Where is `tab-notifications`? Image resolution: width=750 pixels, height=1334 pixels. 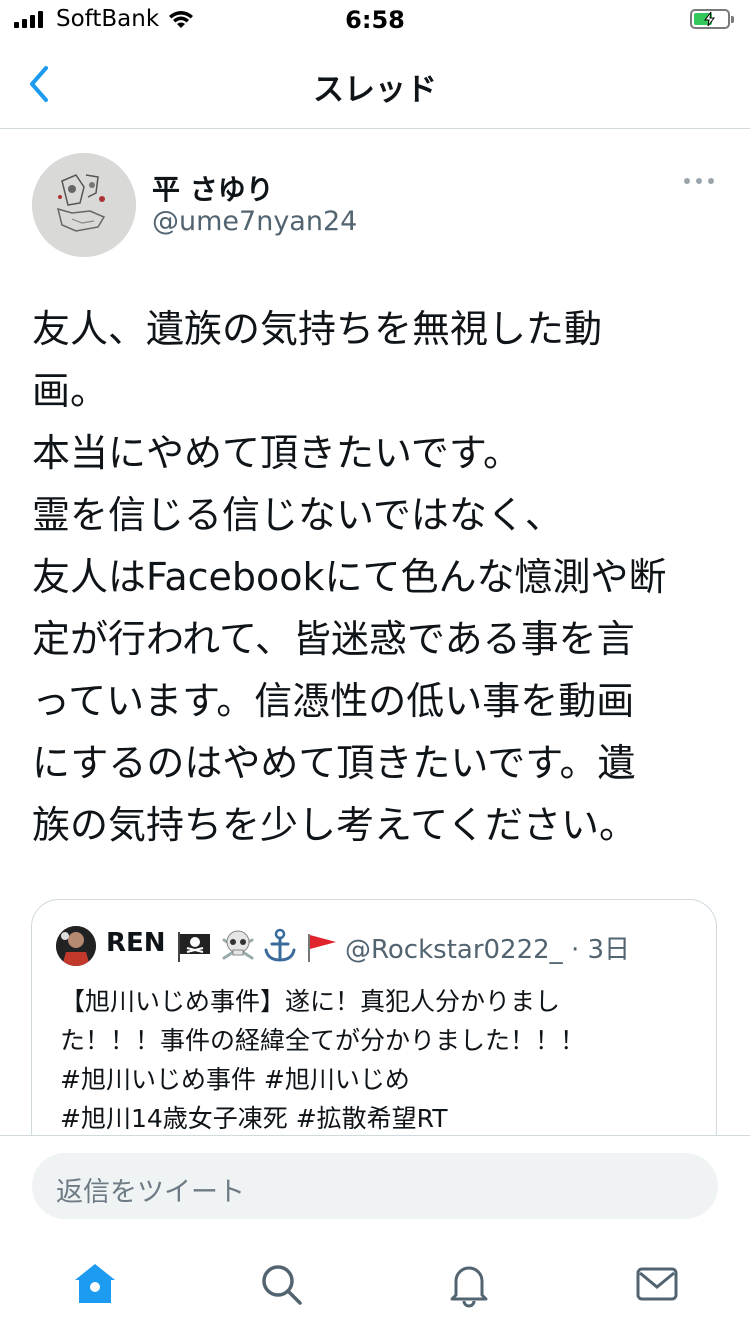
tab-notifications is located at coordinates (469, 1284).